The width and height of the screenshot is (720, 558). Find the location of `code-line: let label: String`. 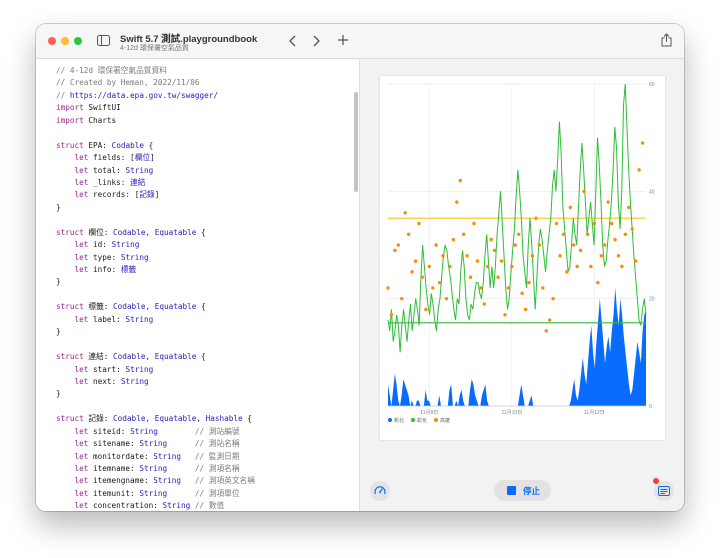

code-line: let label: String is located at coordinates (155, 320).